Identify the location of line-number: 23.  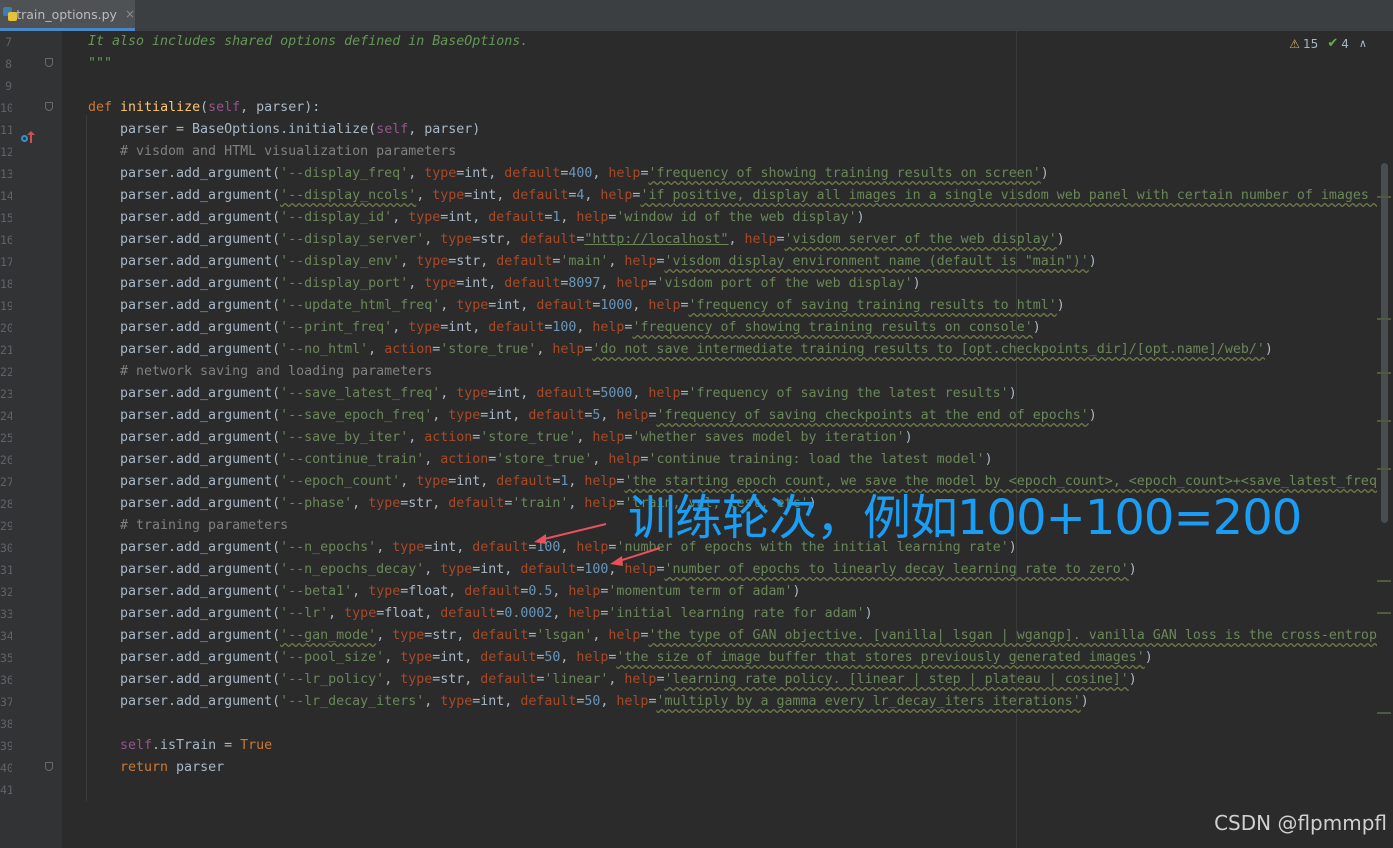
(6, 394).